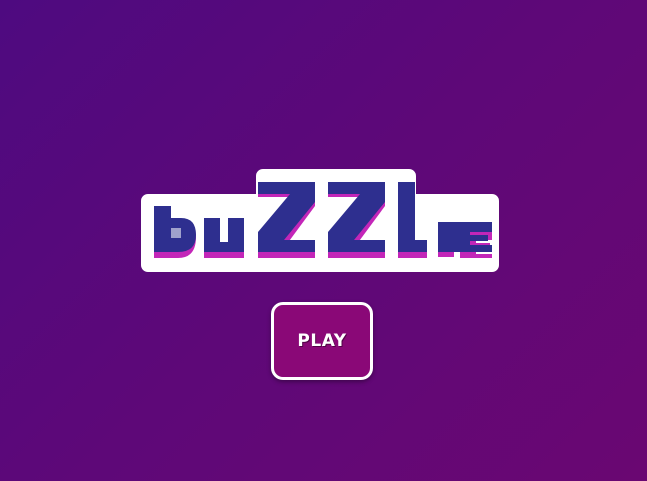 The image size is (647, 481). I want to click on game-logo, so click(321, 222).